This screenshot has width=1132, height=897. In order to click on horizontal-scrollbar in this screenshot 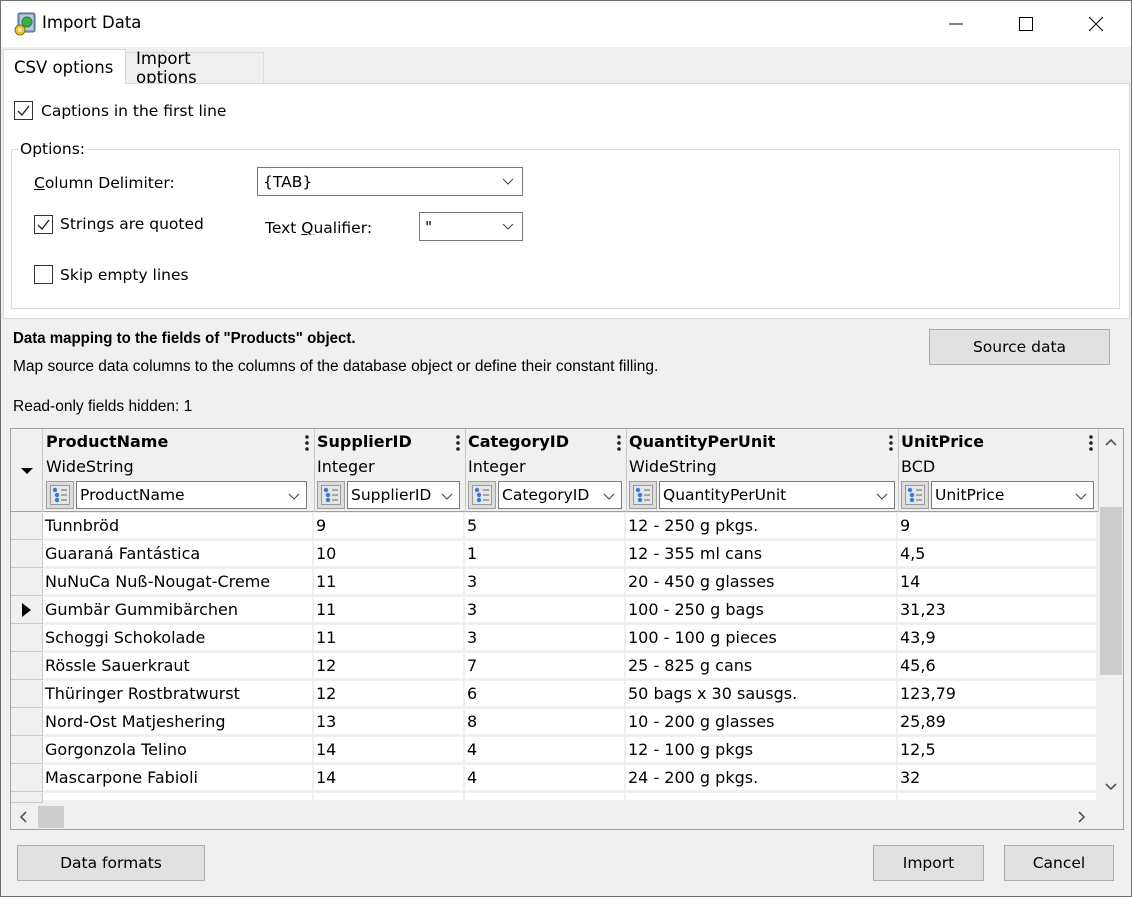, I will do `click(567, 817)`.